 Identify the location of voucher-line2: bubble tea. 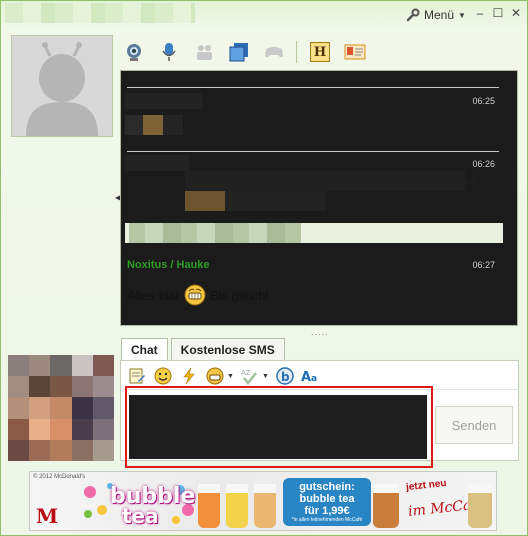
(327, 499).